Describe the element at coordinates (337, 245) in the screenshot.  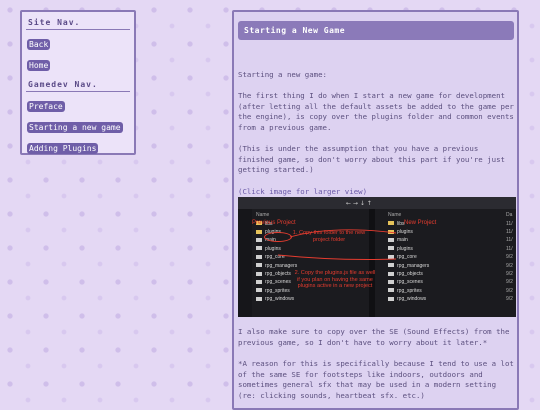
I see `annotation-arrows` at that location.